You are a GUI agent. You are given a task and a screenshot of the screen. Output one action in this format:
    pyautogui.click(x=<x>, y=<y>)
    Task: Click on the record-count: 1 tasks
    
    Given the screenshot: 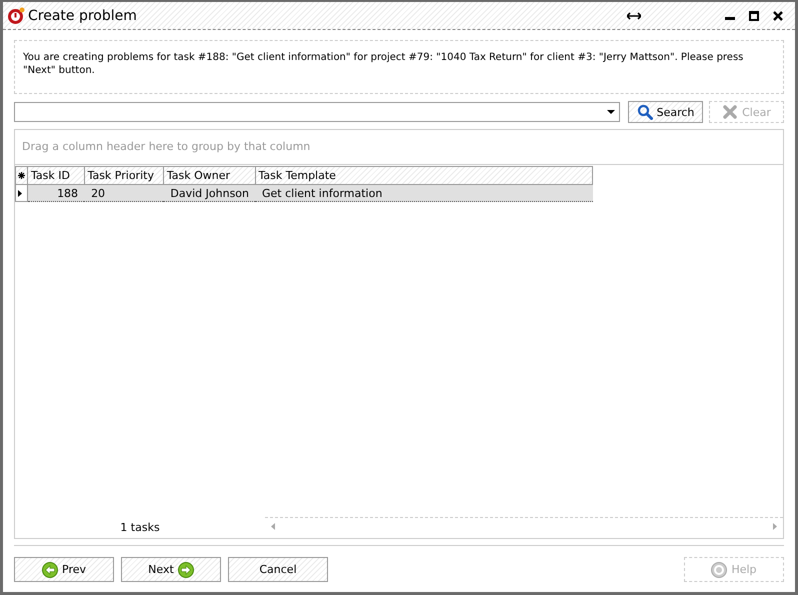 What is the action you would take?
    pyautogui.click(x=140, y=527)
    